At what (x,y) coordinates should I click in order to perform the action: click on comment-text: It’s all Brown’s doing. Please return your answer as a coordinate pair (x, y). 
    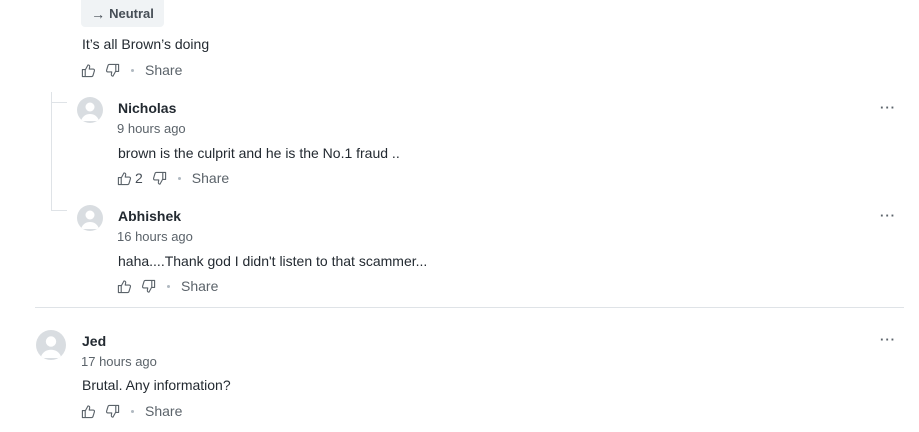
    Looking at the image, I should click on (146, 44).